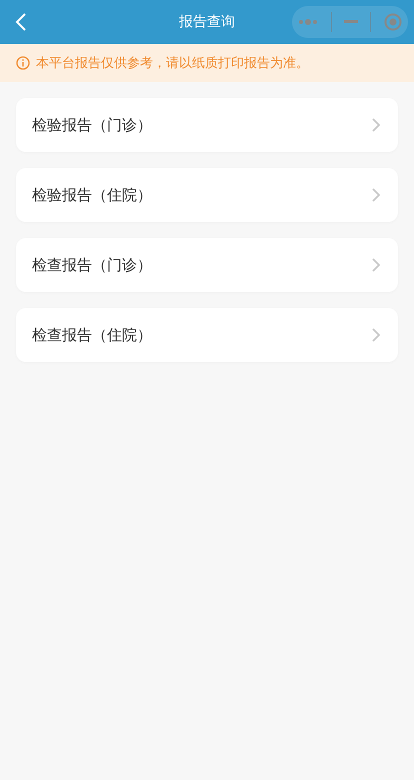  I want to click on report-label: 检验报告（住院）, so click(92, 195).